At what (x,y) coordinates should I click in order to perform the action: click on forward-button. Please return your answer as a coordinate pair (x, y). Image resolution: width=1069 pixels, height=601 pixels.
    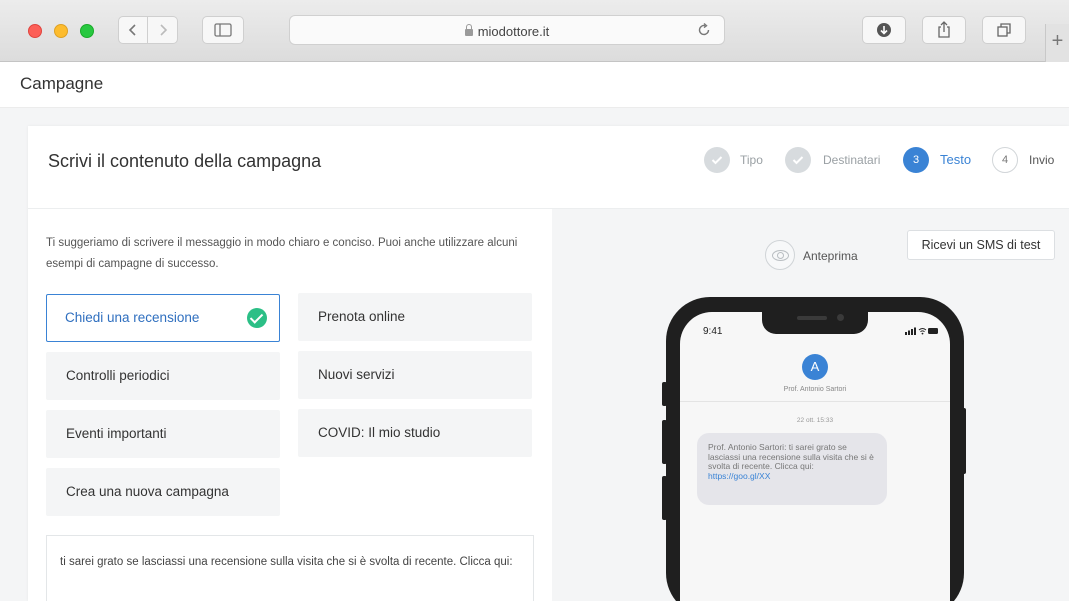
    Looking at the image, I should click on (163, 30).